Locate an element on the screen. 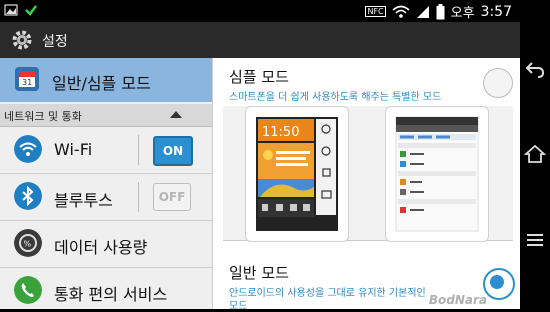  standard-mode-screenshot is located at coordinates (437, 174).